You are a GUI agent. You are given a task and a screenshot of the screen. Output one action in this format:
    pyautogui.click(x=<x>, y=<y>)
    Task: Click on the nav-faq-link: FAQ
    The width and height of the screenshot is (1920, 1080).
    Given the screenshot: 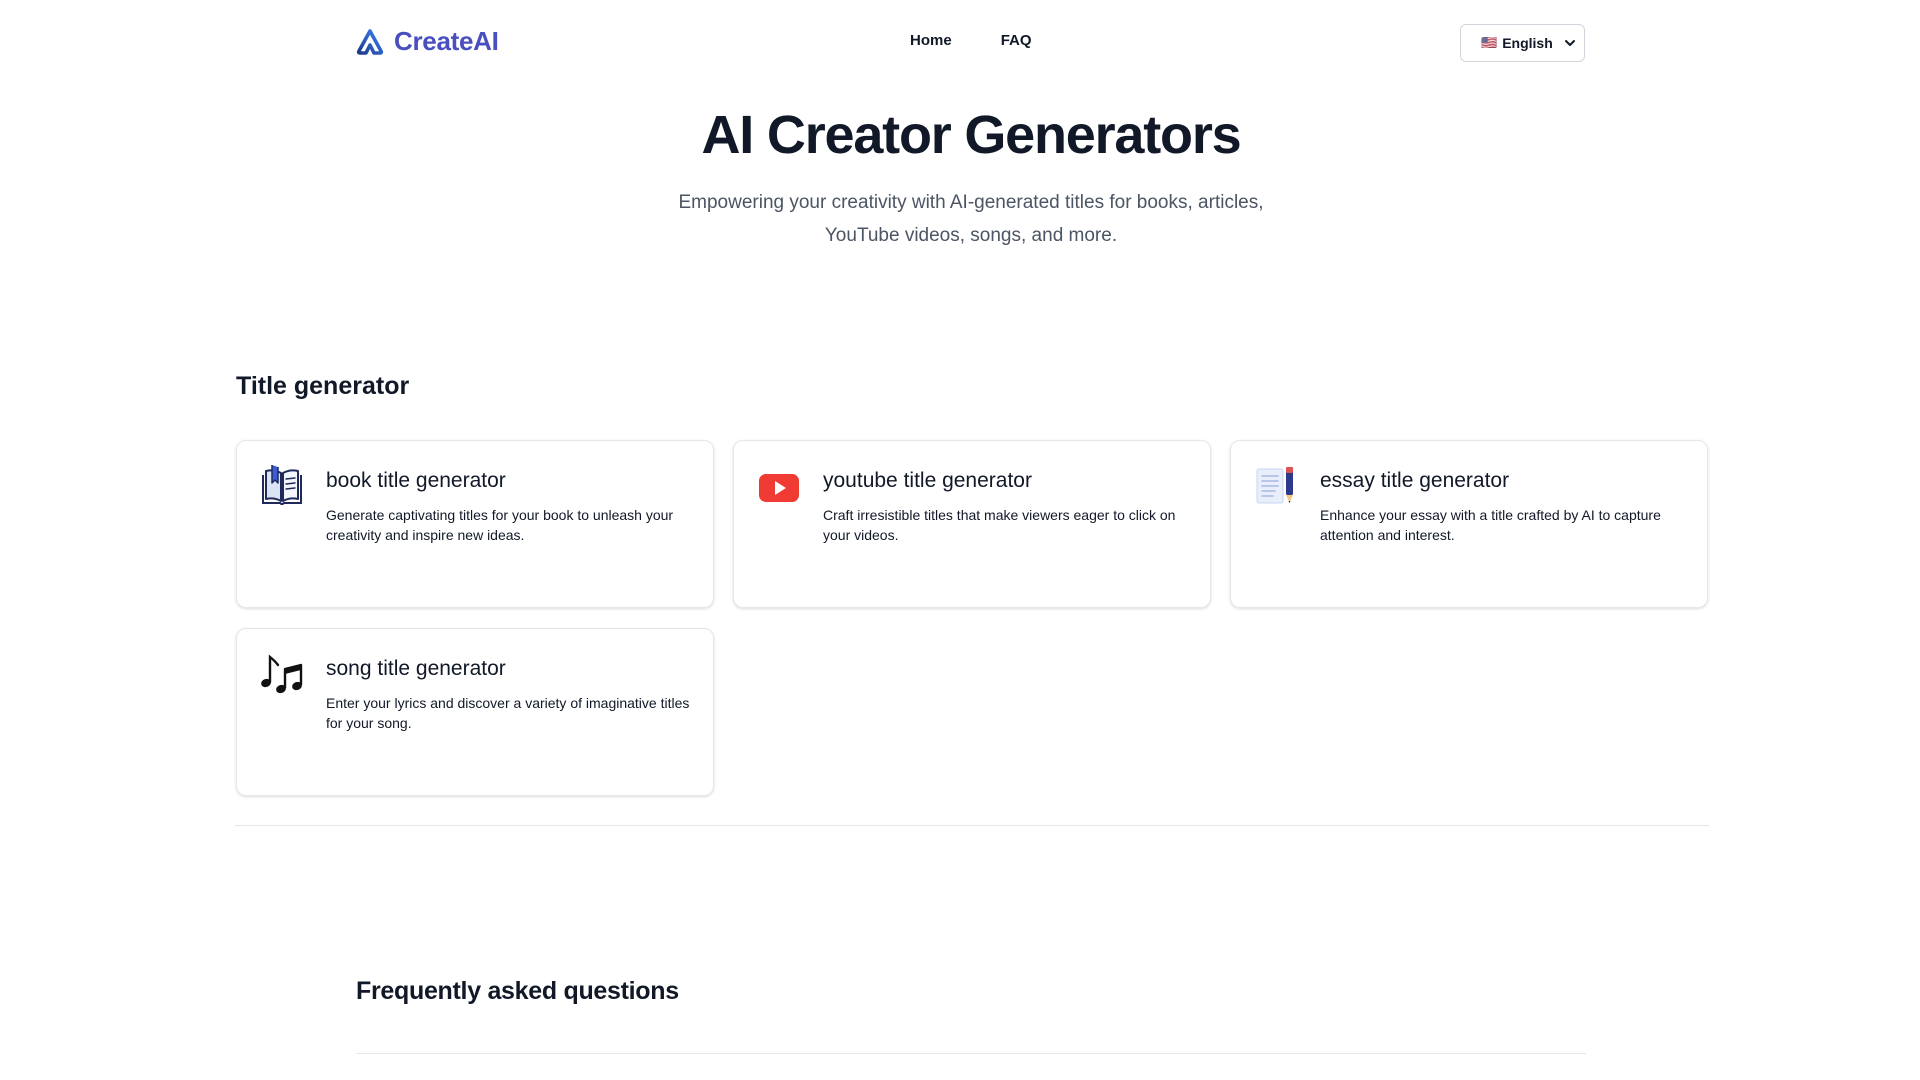 What is the action you would take?
    pyautogui.click(x=1016, y=40)
    